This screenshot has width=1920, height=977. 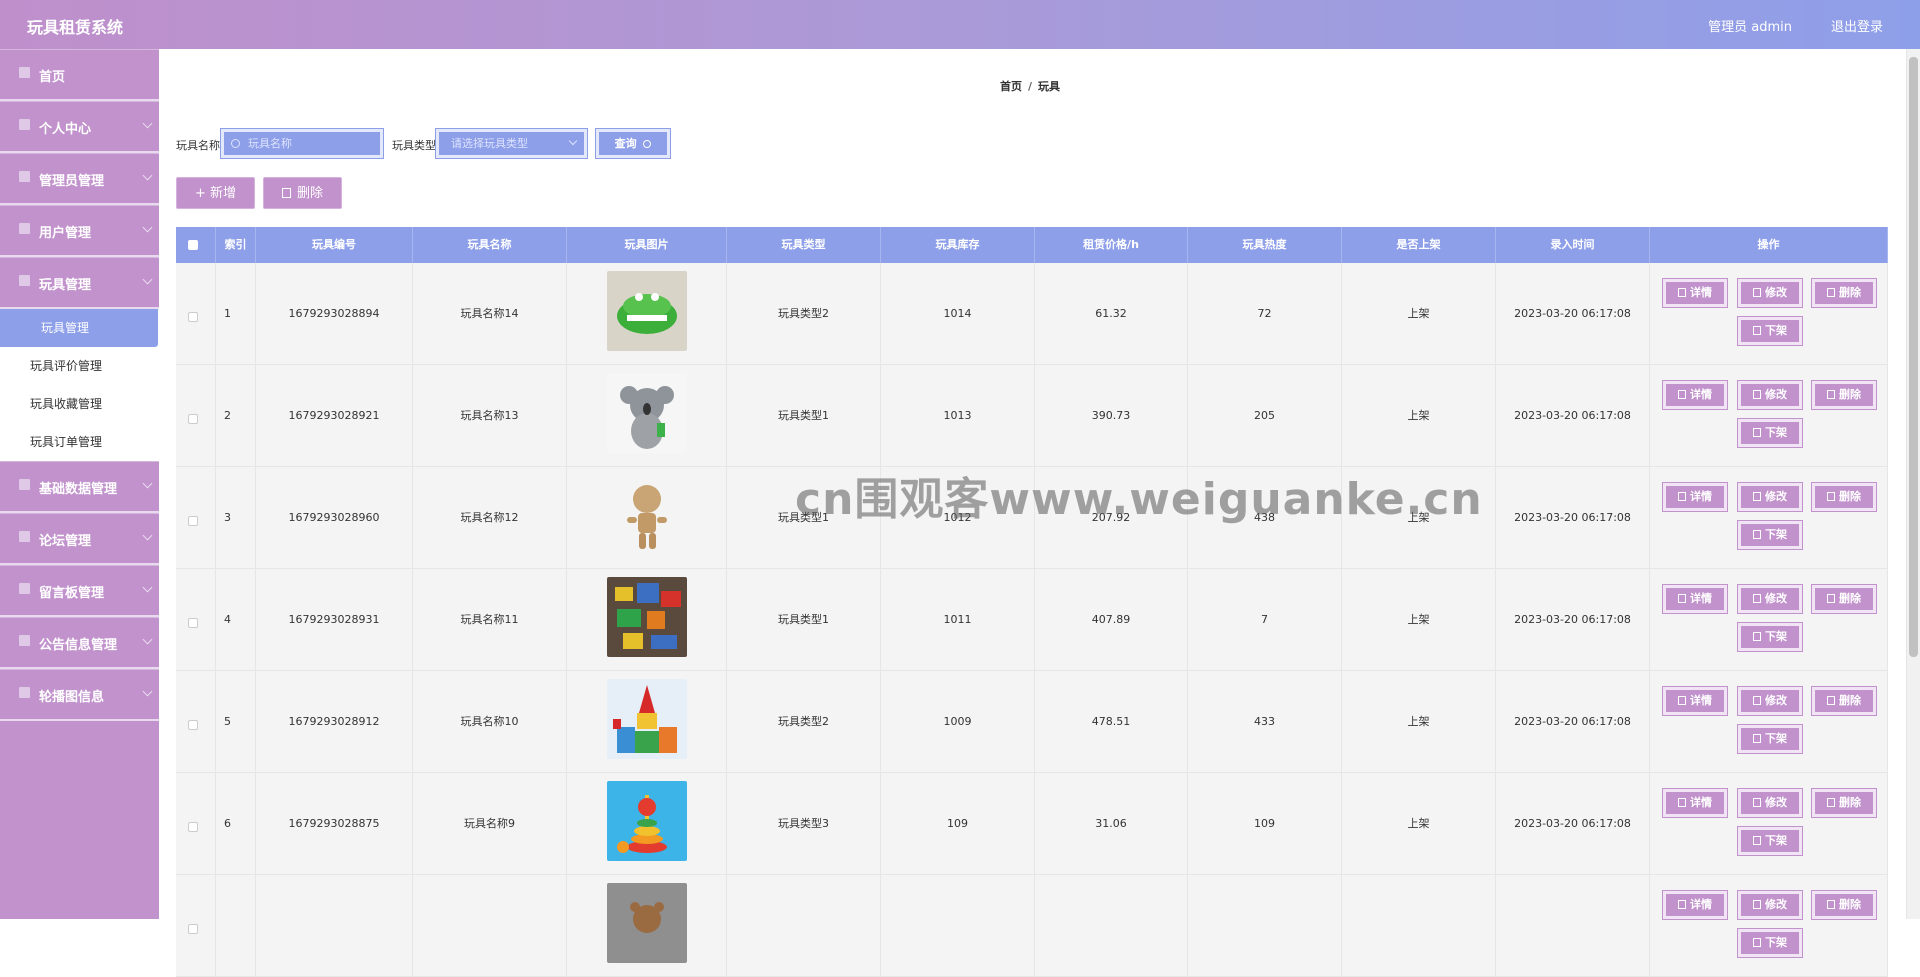 I want to click on sidebar-item-1: 个人中心, so click(x=79, y=127).